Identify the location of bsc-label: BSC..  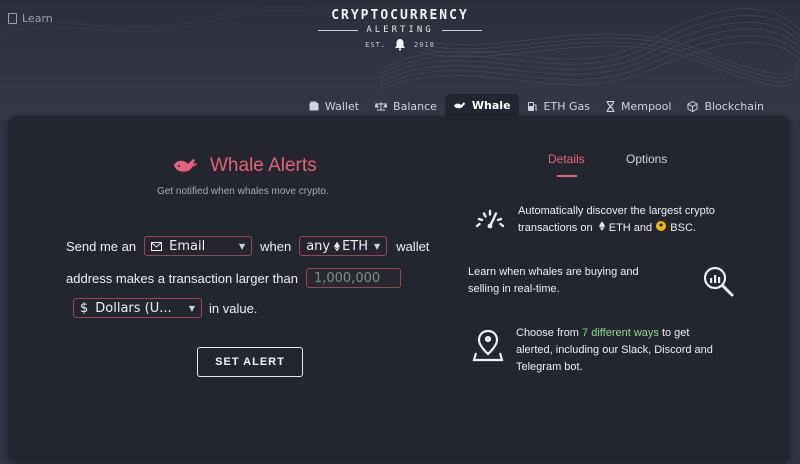
(683, 228).